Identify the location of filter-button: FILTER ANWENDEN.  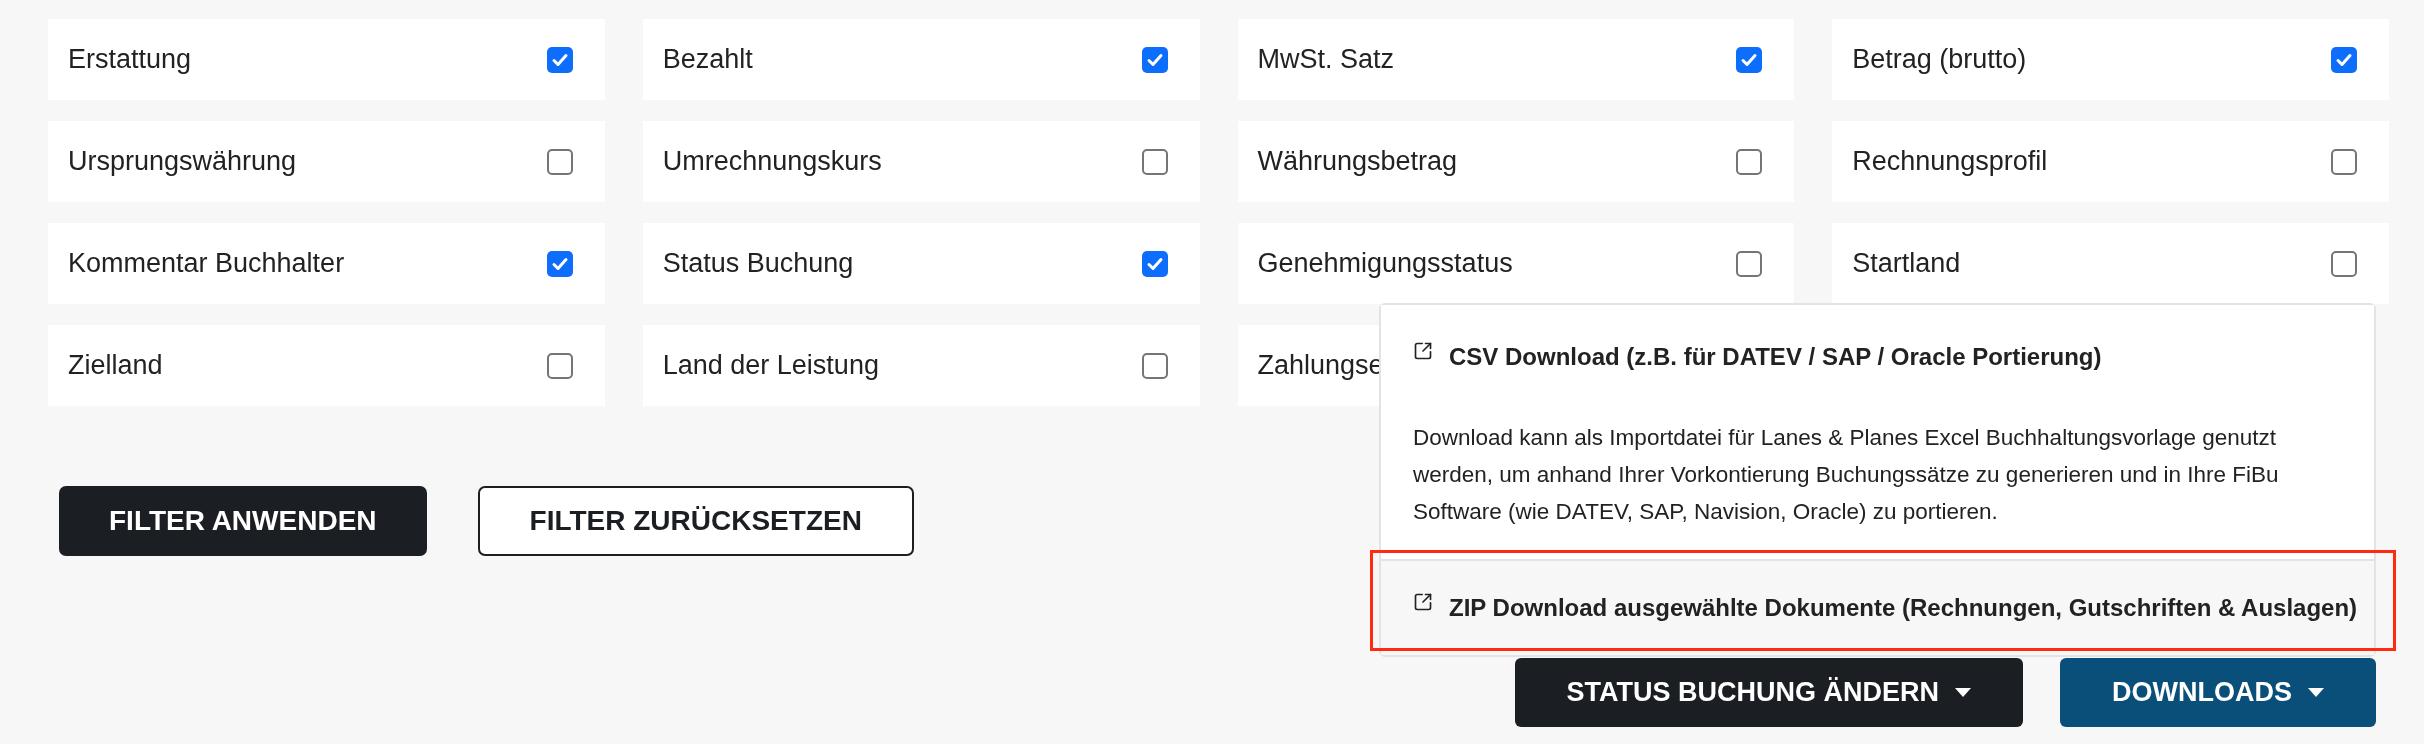
(243, 521).